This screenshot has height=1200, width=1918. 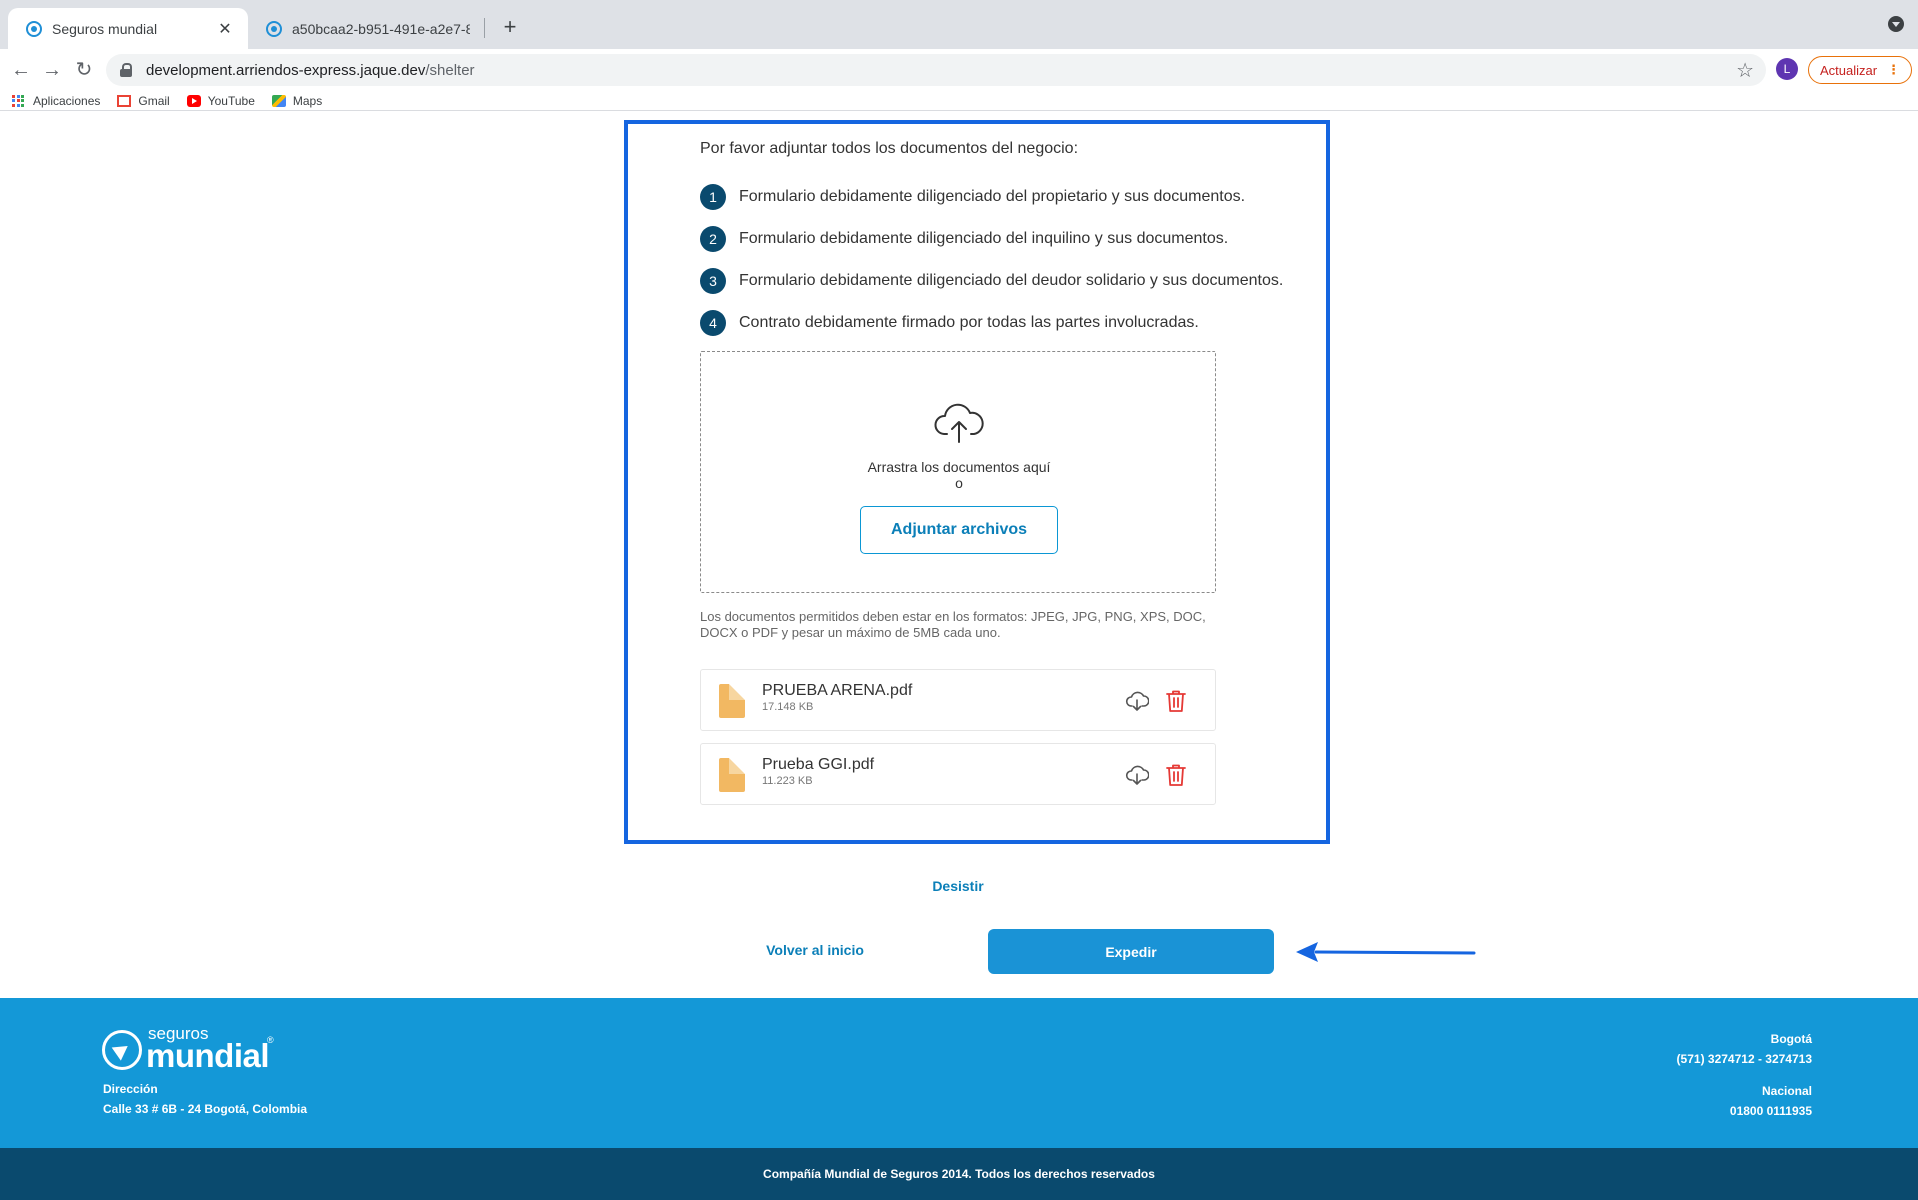 What do you see at coordinates (787, 781) in the screenshot?
I see `file-size: 11.223 KB` at bounding box center [787, 781].